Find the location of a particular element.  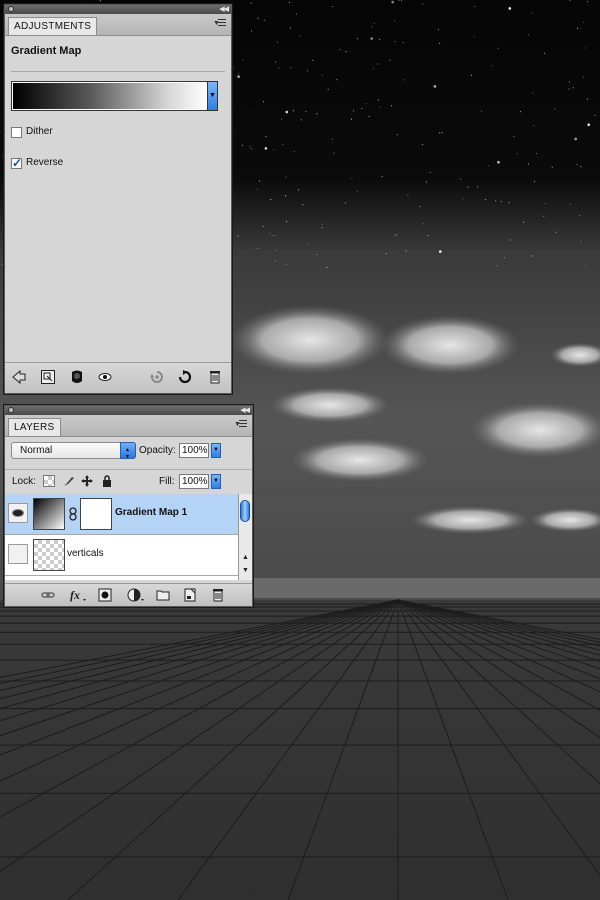

lock-position-move-icon is located at coordinates (87, 481).